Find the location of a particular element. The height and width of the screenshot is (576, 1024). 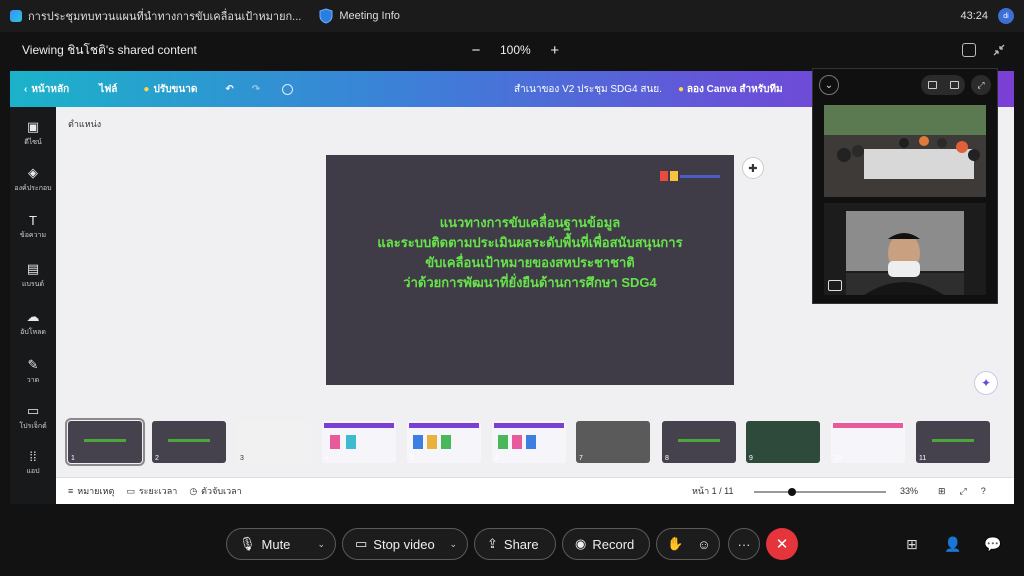

participant-video-panel: ⌄ ⤢ is located at coordinates (905, 186).